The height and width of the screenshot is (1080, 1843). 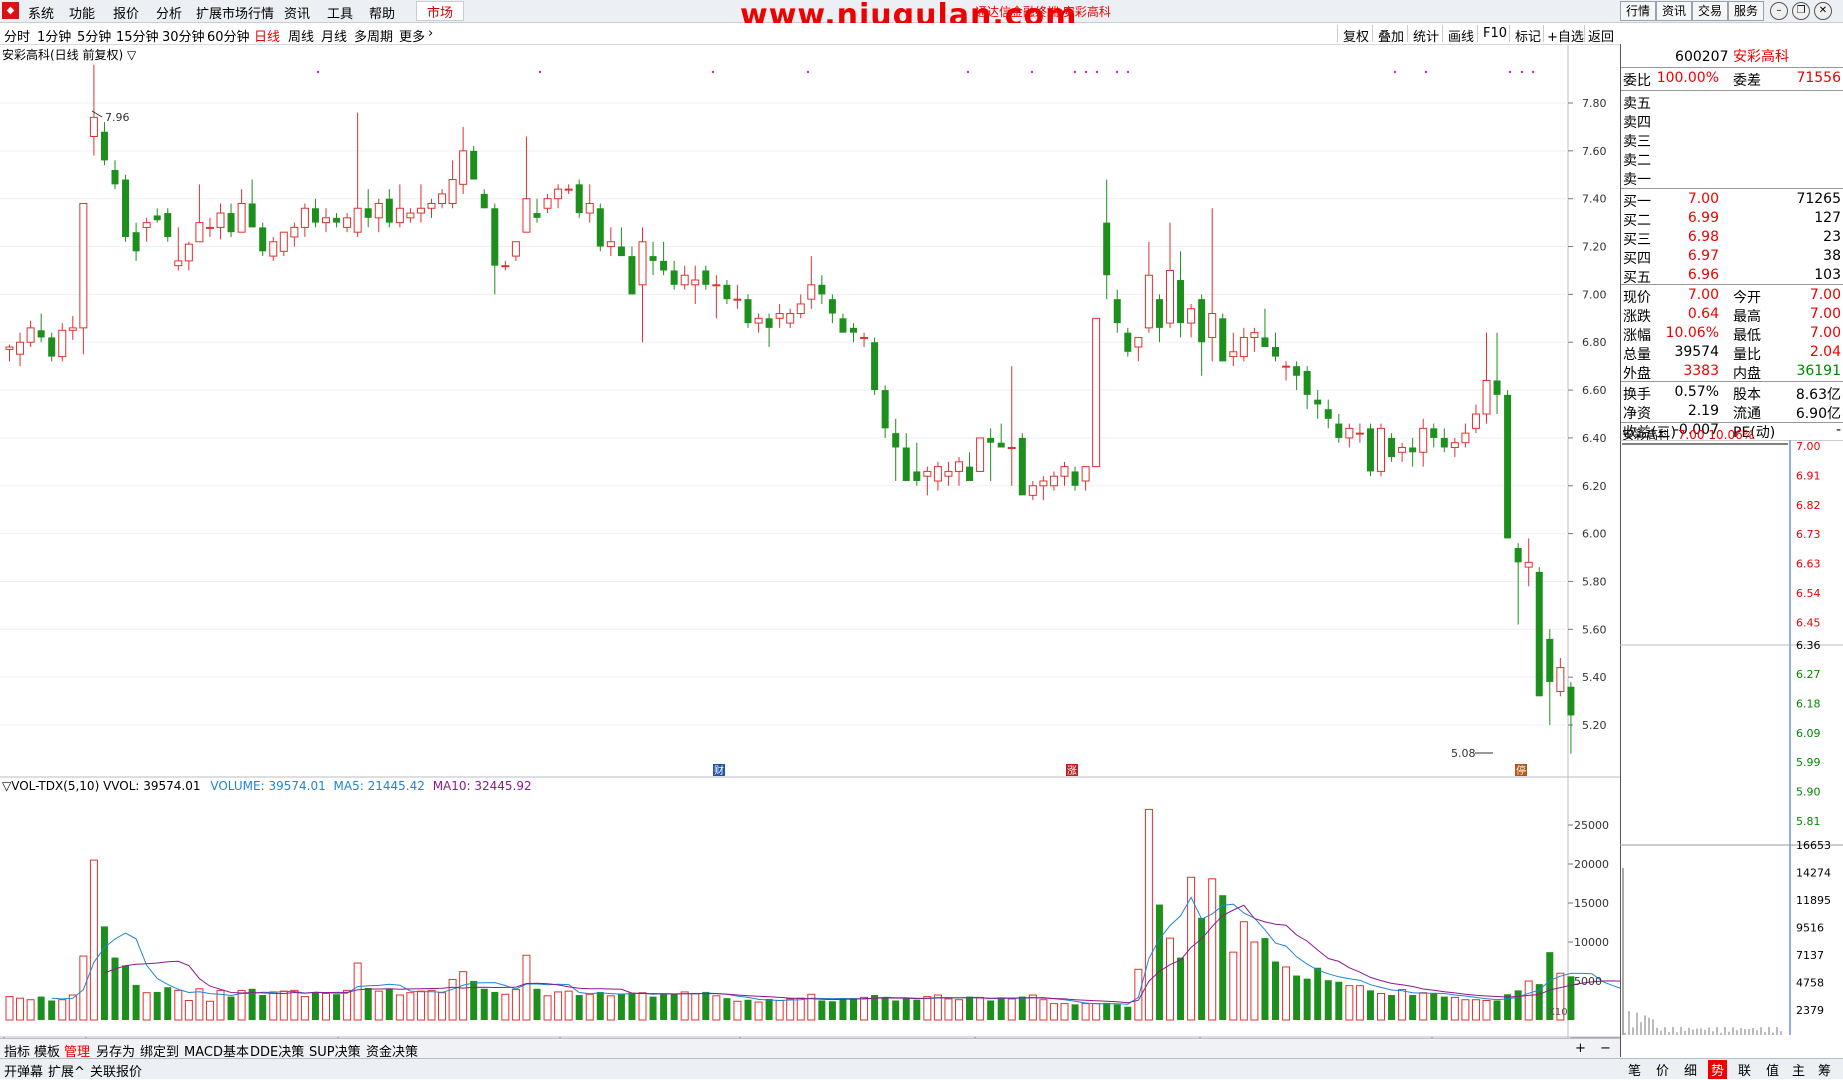 I want to click on period-weekly: 周线, so click(x=301, y=35).